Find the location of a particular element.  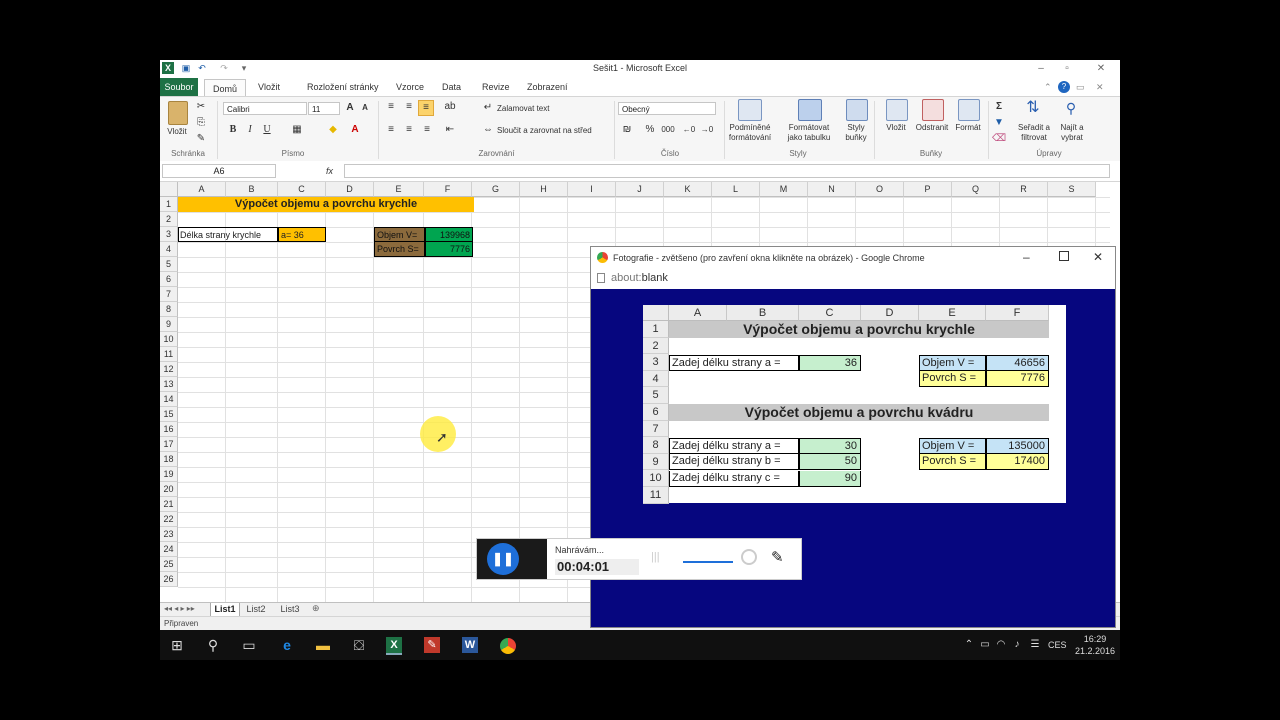

row-header: 3 is located at coordinates (169, 234).